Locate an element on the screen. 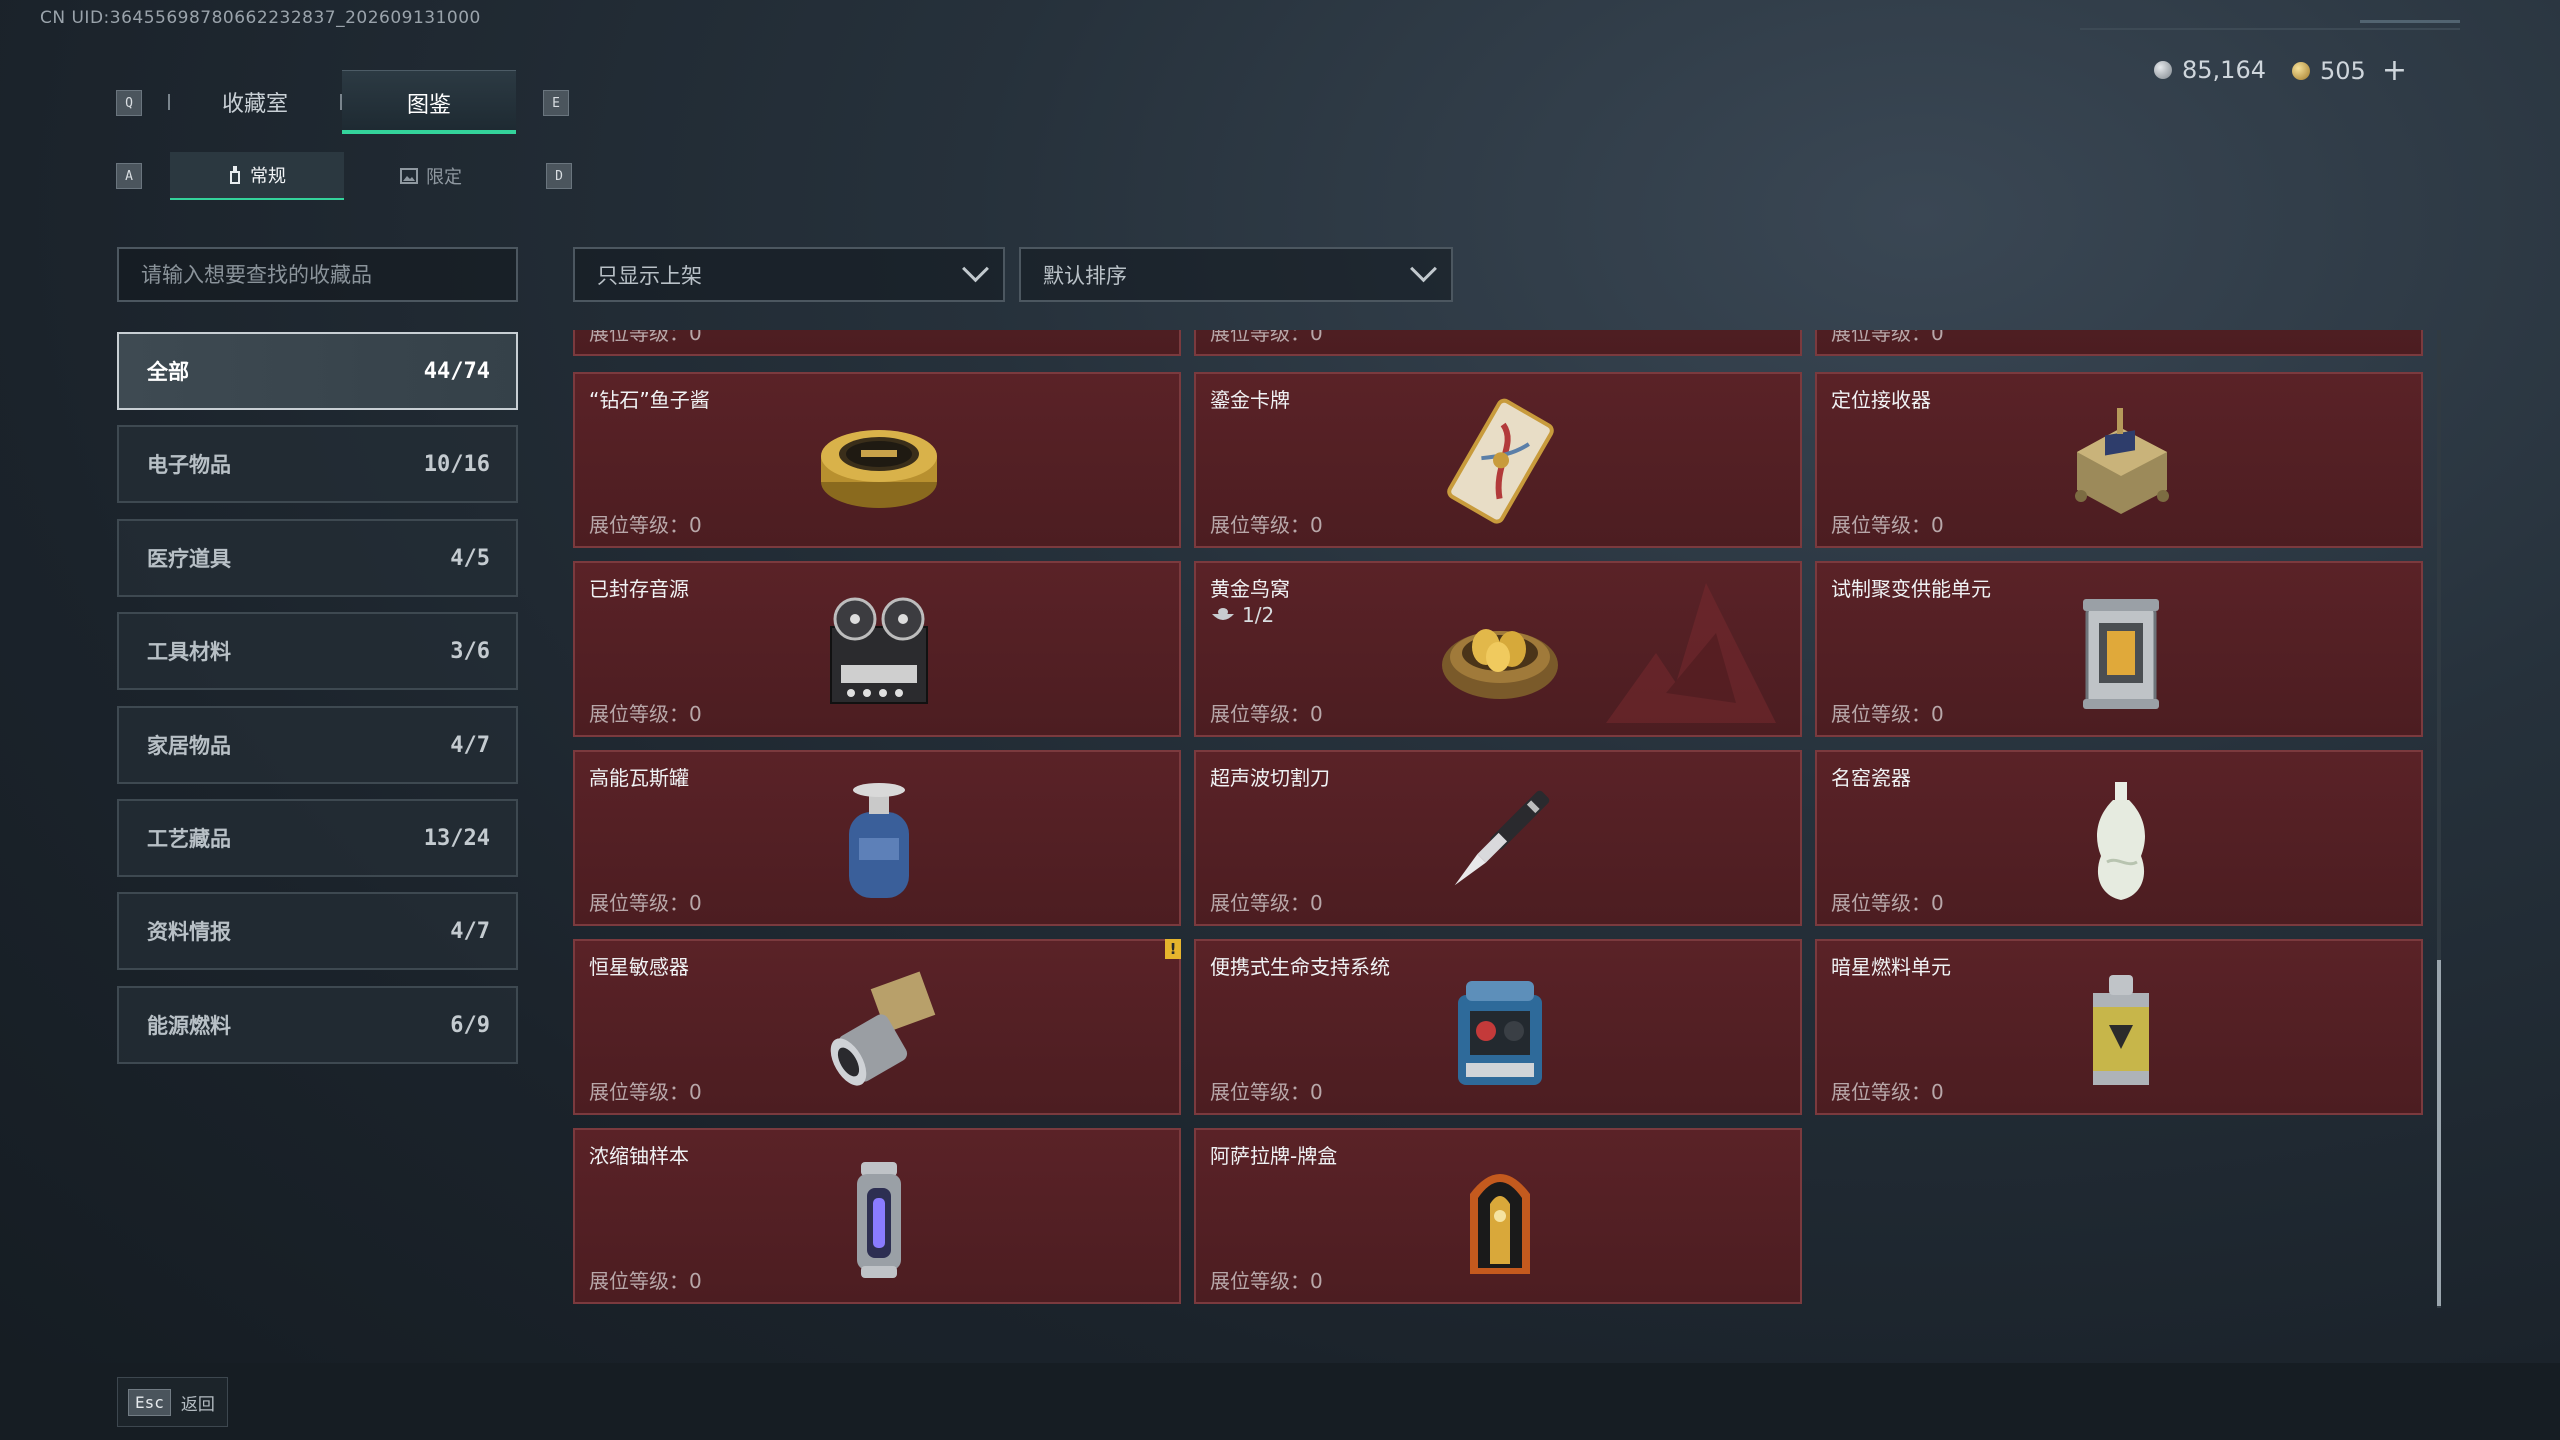  item-card: 暗星燃料单元 展位等级：0 is located at coordinates (2119, 1027).